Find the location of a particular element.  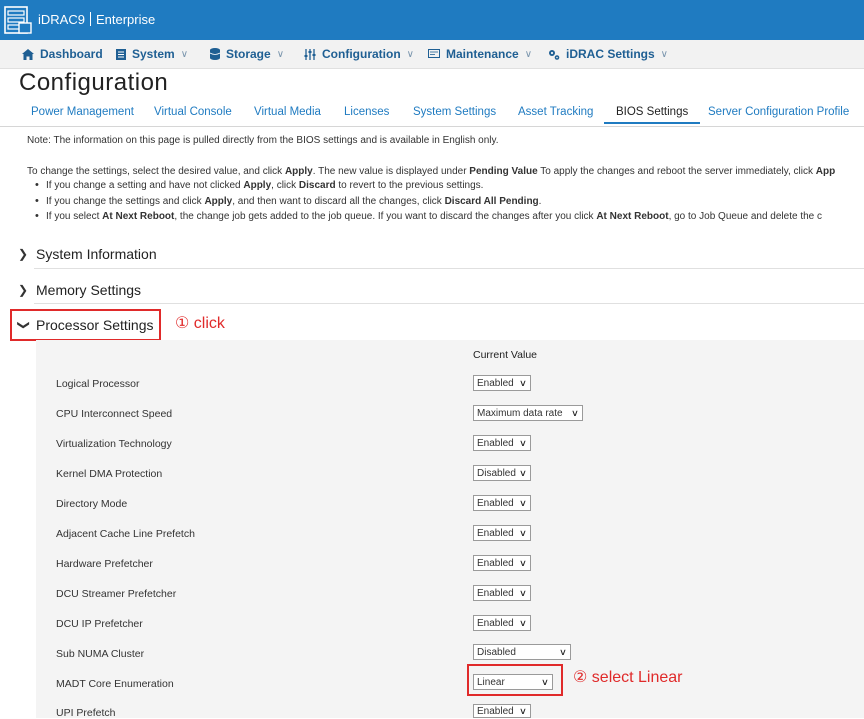

setting-label: DCU IP Prefetcher is located at coordinates (99, 624).